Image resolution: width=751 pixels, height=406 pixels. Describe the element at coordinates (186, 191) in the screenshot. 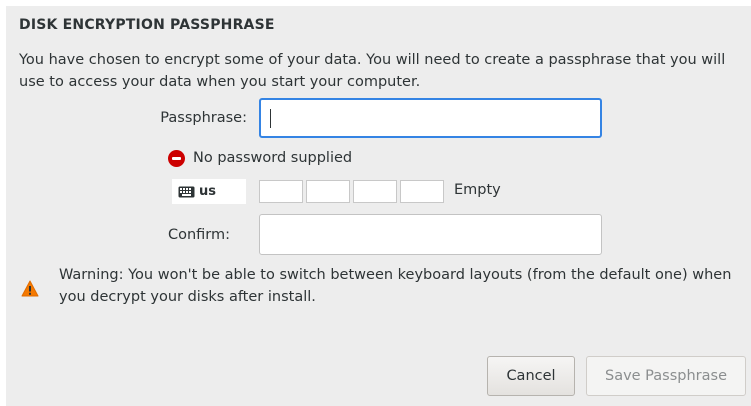

I see `keyboard-icon` at that location.